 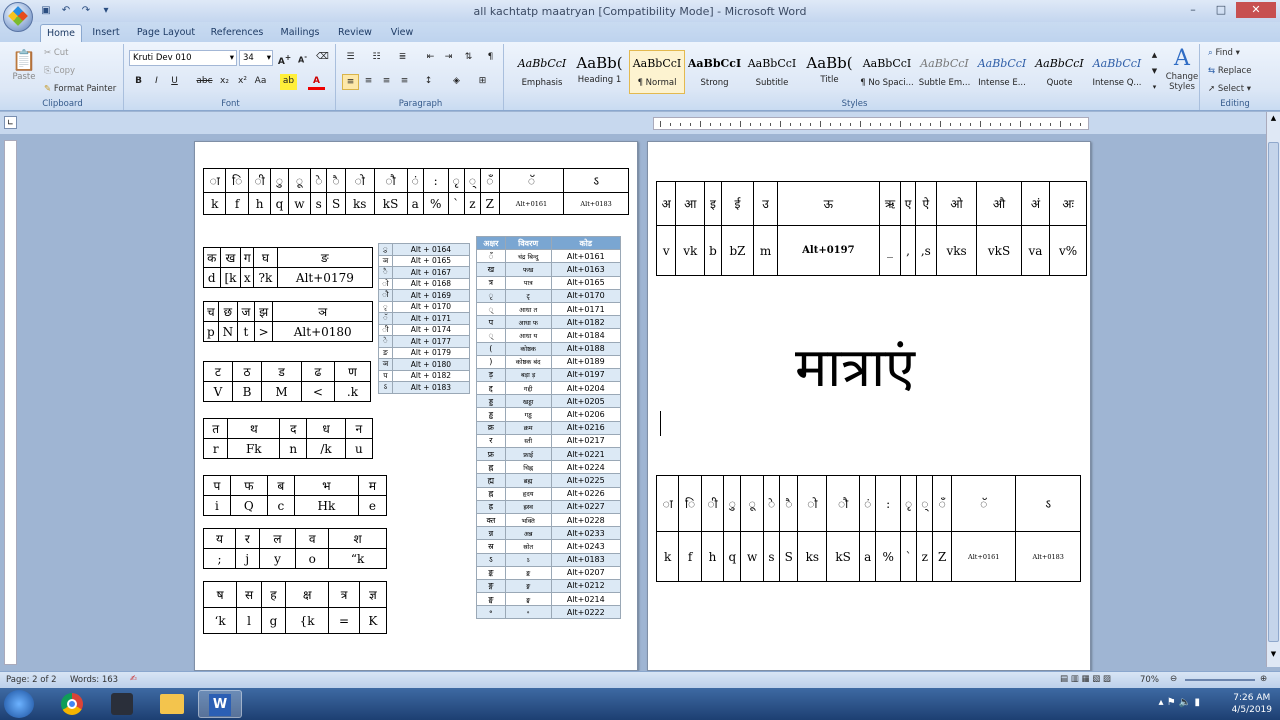 I want to click on scroll-up-icon: ▲, so click(x=1154, y=55).